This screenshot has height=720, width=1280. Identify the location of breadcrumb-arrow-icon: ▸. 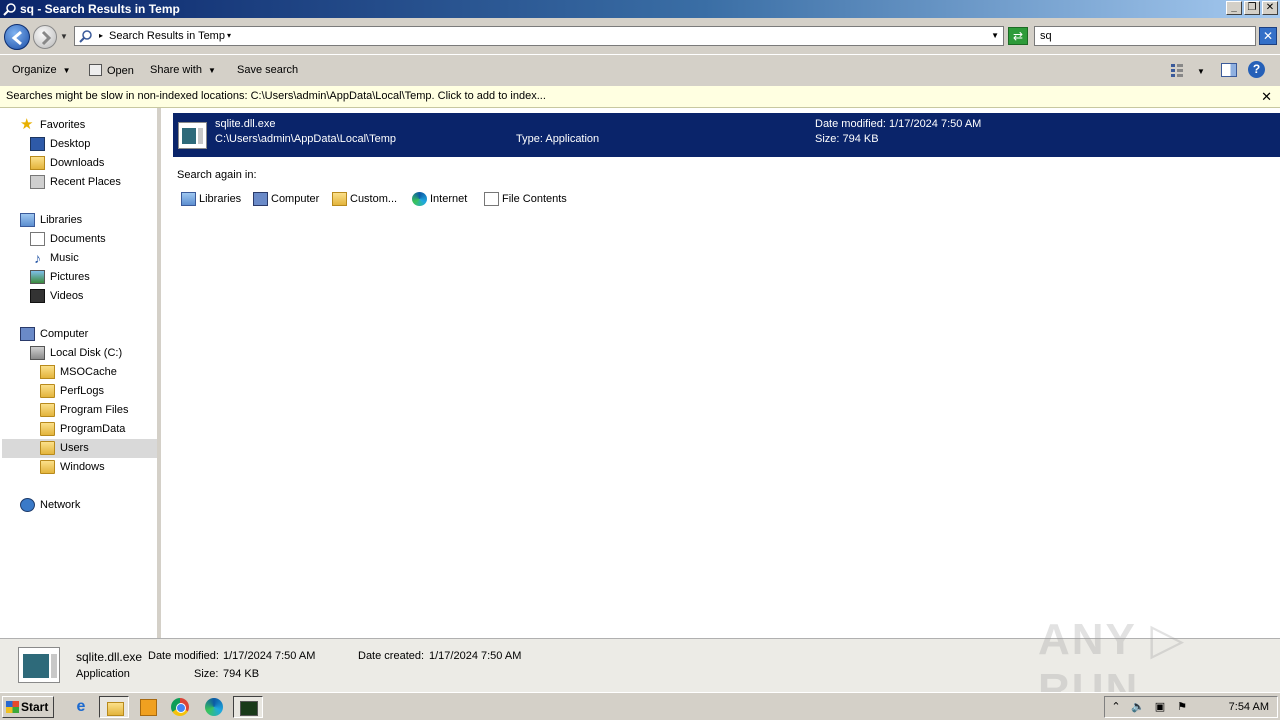
(101, 35).